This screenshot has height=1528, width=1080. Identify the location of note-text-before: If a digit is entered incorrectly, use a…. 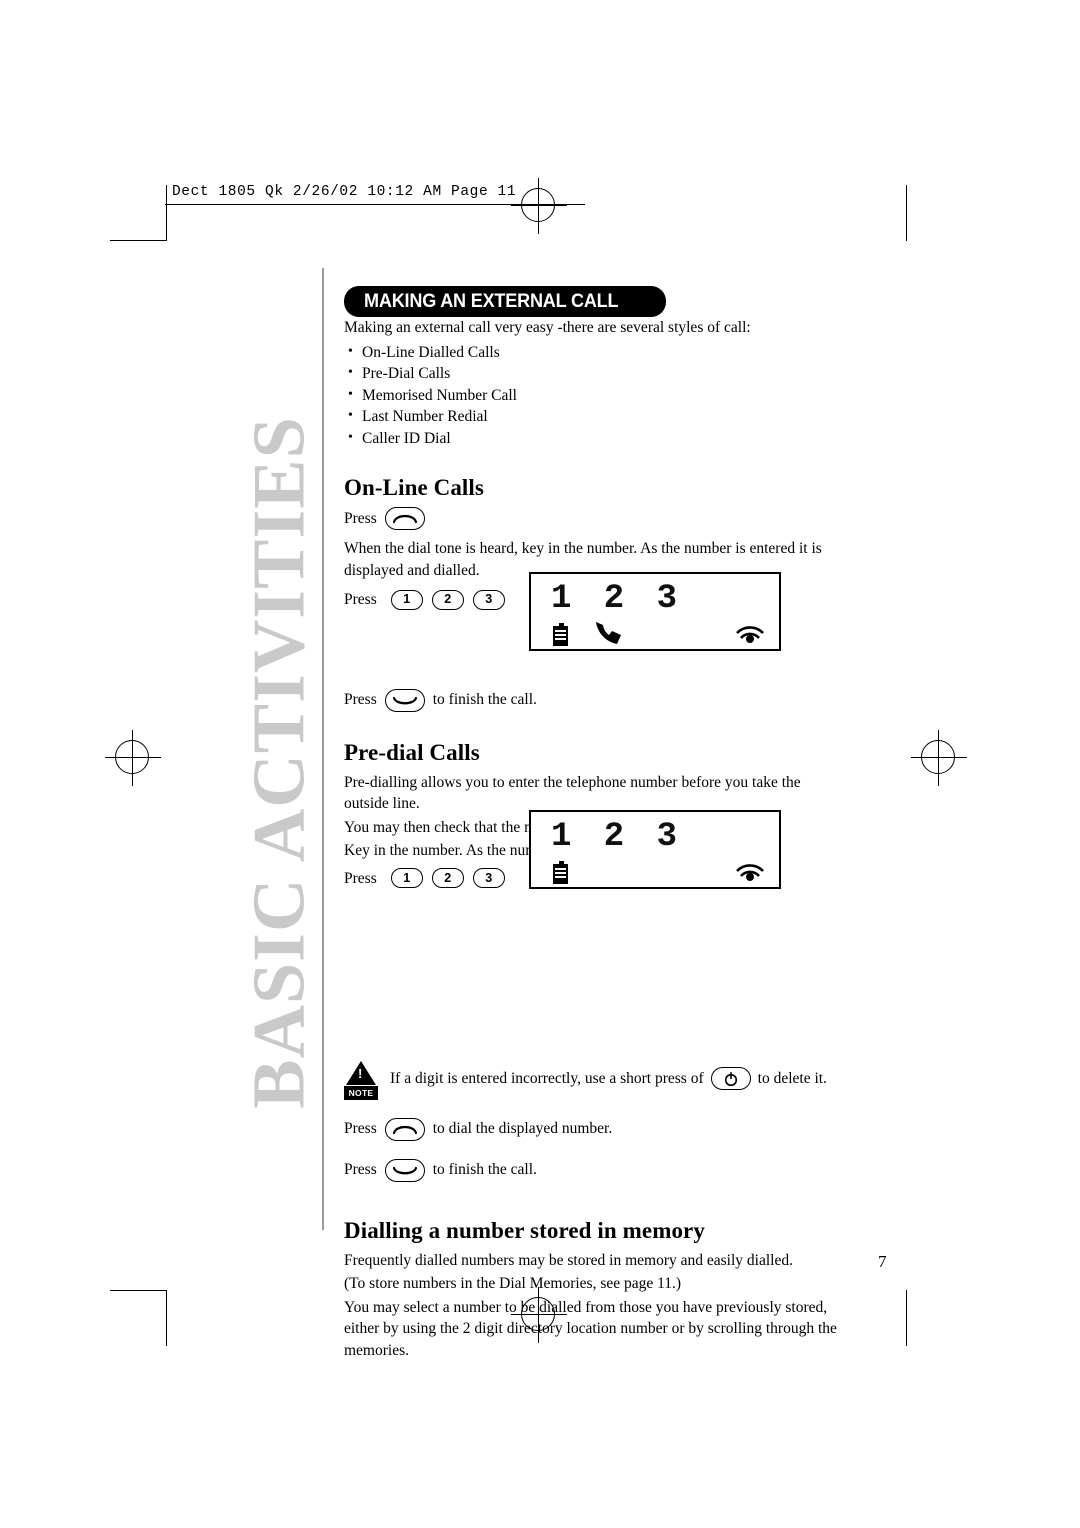
(547, 1078).